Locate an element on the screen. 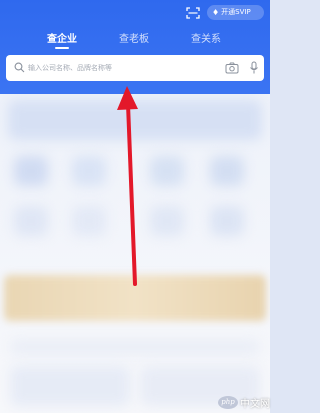 The width and height of the screenshot is (320, 413). open-svip-label: 开通SVIP is located at coordinates (236, 12).